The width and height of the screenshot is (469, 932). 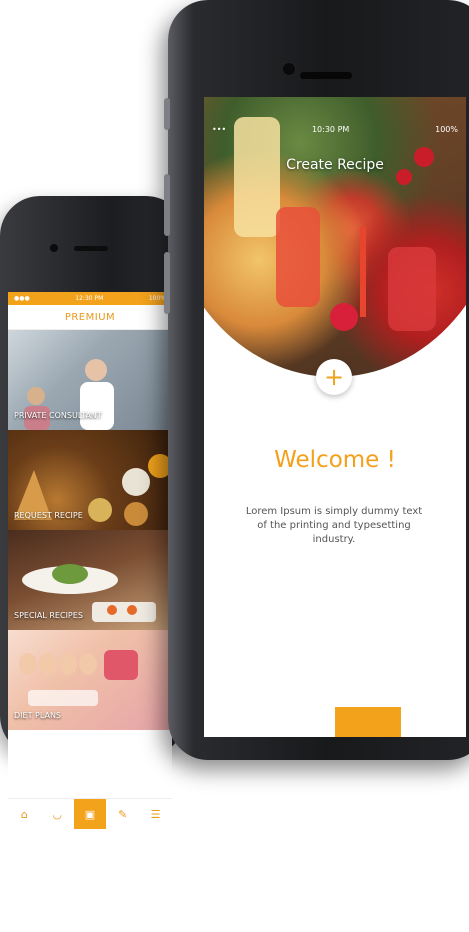 What do you see at coordinates (22, 298) in the screenshot?
I see `status-signal: ●●●` at bounding box center [22, 298].